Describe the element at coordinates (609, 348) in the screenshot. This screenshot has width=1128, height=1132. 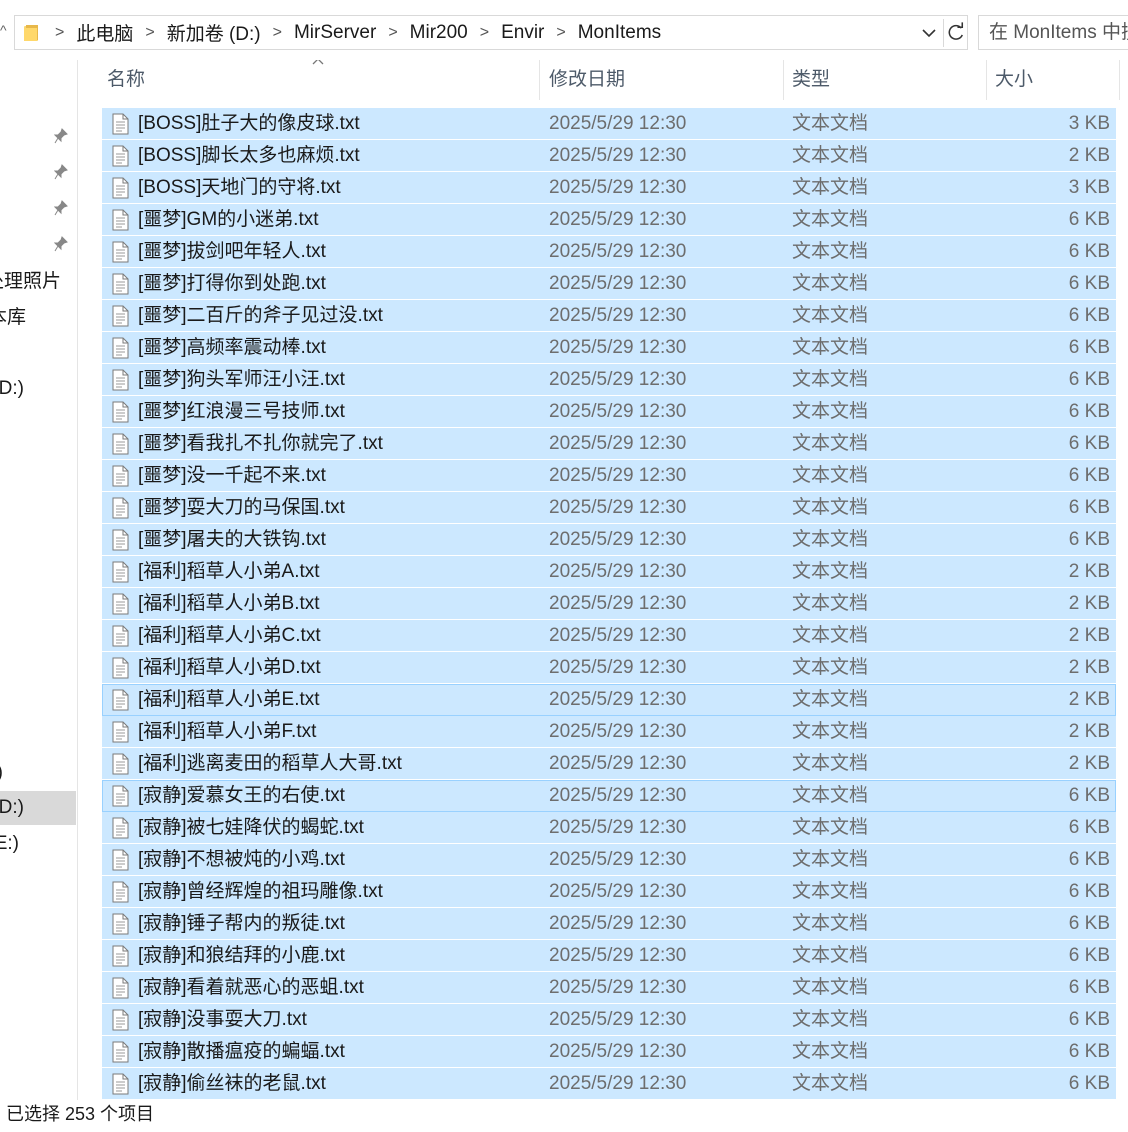
I see `table-row: [噩梦]高频率震动棒.txt 2025/5/29 12:30 文本文档 6 KB` at that location.